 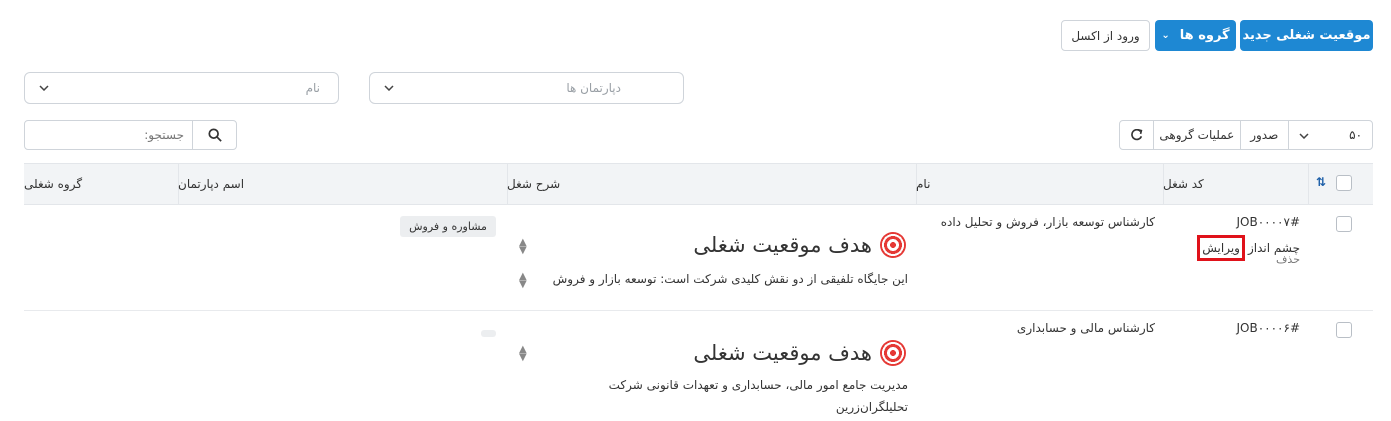 I want to click on name-filter-select: نام, so click(x=181, y=88).